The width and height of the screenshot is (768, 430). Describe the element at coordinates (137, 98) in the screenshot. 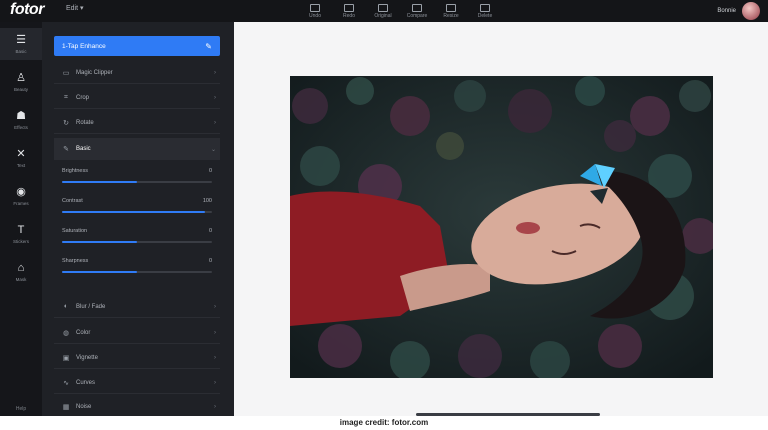

I see `panel-row-crop: ⌗ Crop ›` at that location.